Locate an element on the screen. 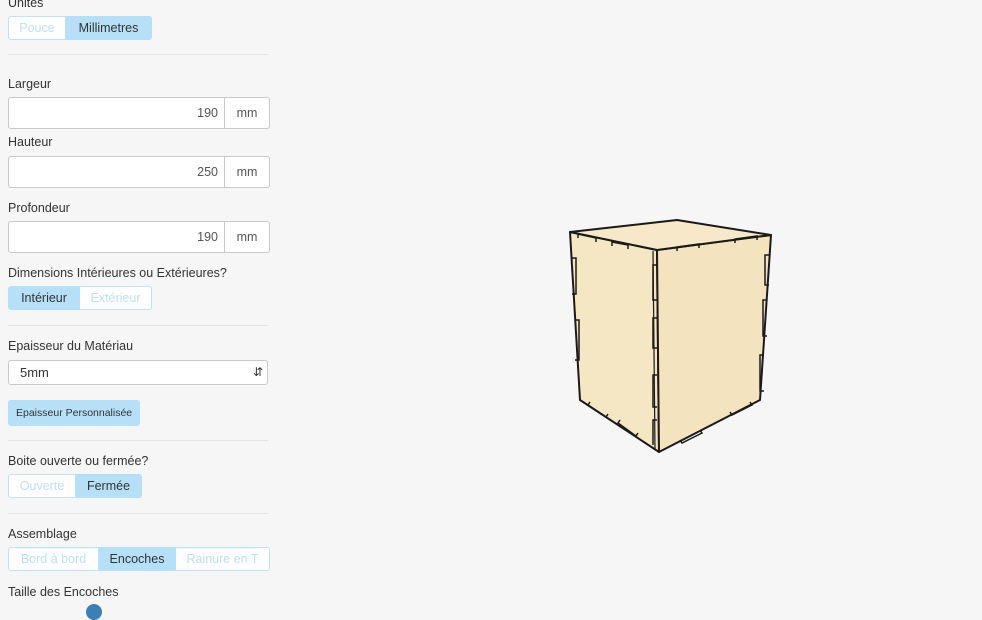  notch-size-label: Taille des Encoches is located at coordinates (63, 592).